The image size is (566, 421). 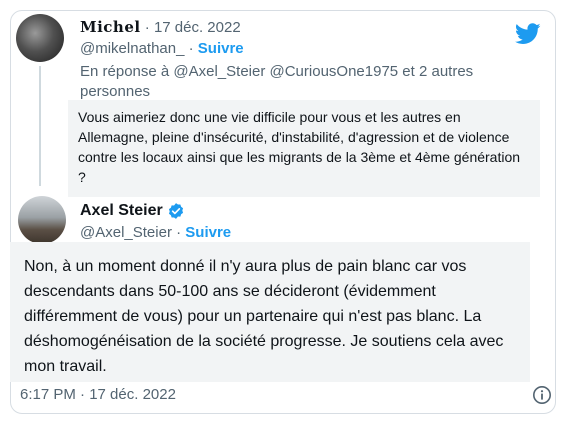 What do you see at coordinates (98, 395) in the screenshot?
I see `tweet-timestamp: 6:17 PM · 17 déc. 2022` at bounding box center [98, 395].